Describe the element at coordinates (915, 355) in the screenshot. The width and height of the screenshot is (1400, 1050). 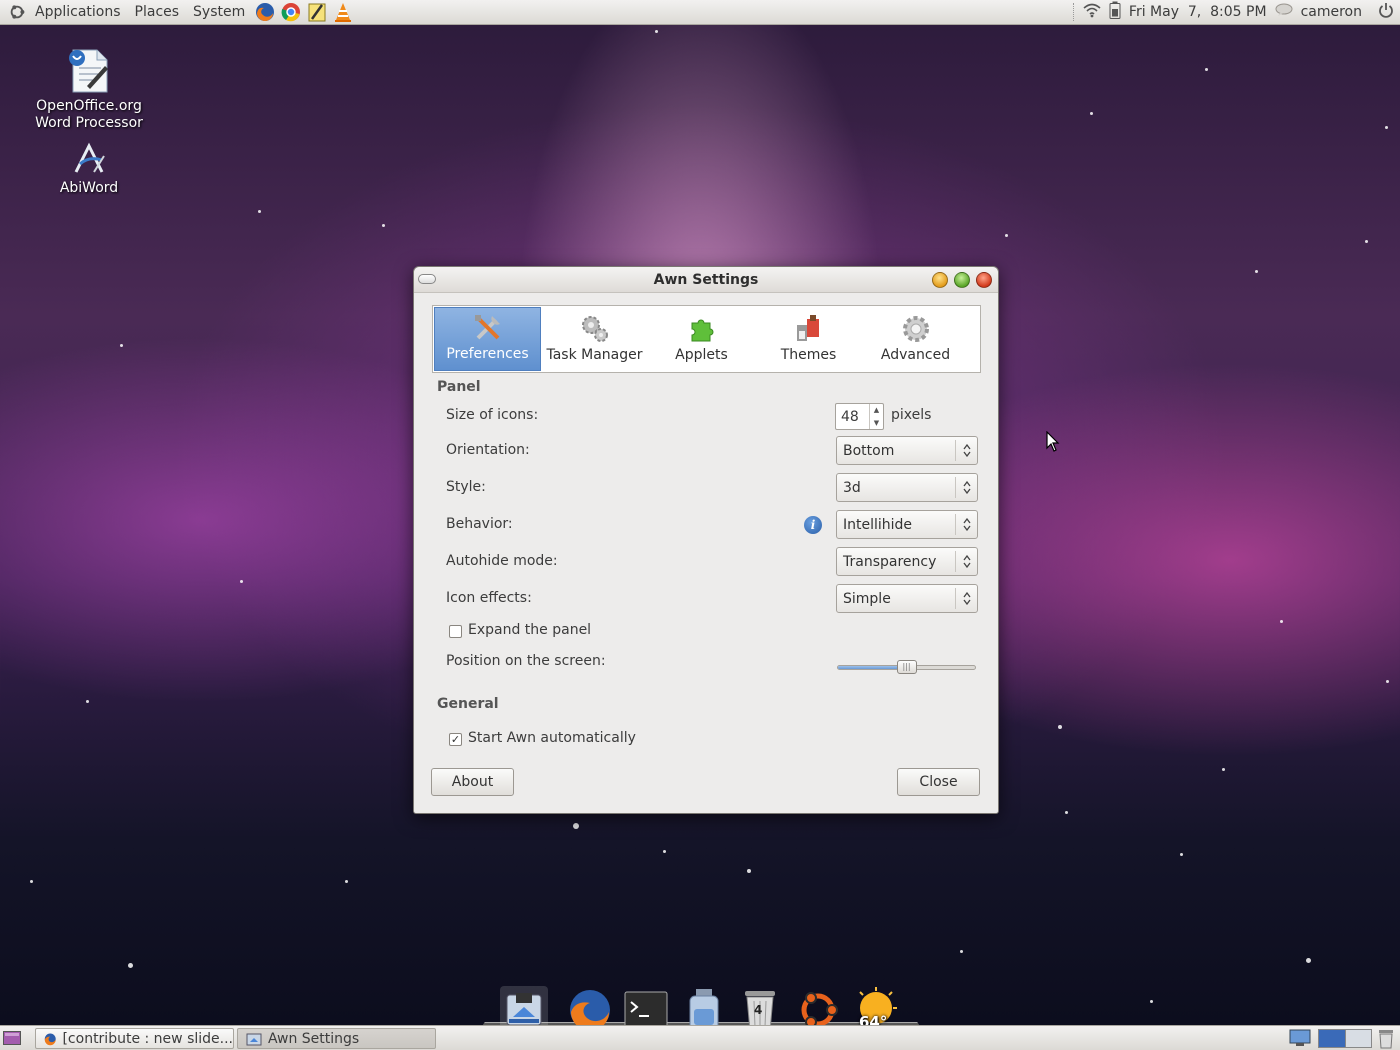
I see `tab-label: Advanced` at that location.